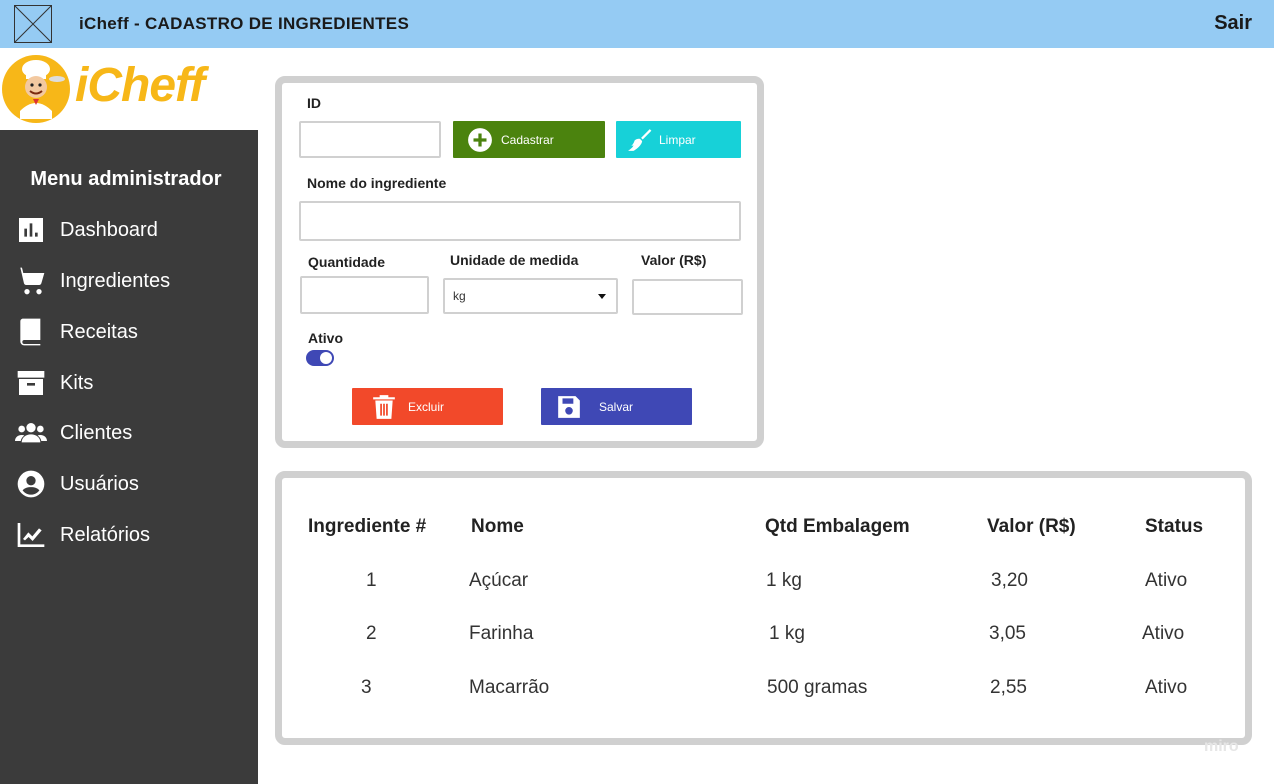  I want to click on logout-link: Sair, so click(1233, 23).